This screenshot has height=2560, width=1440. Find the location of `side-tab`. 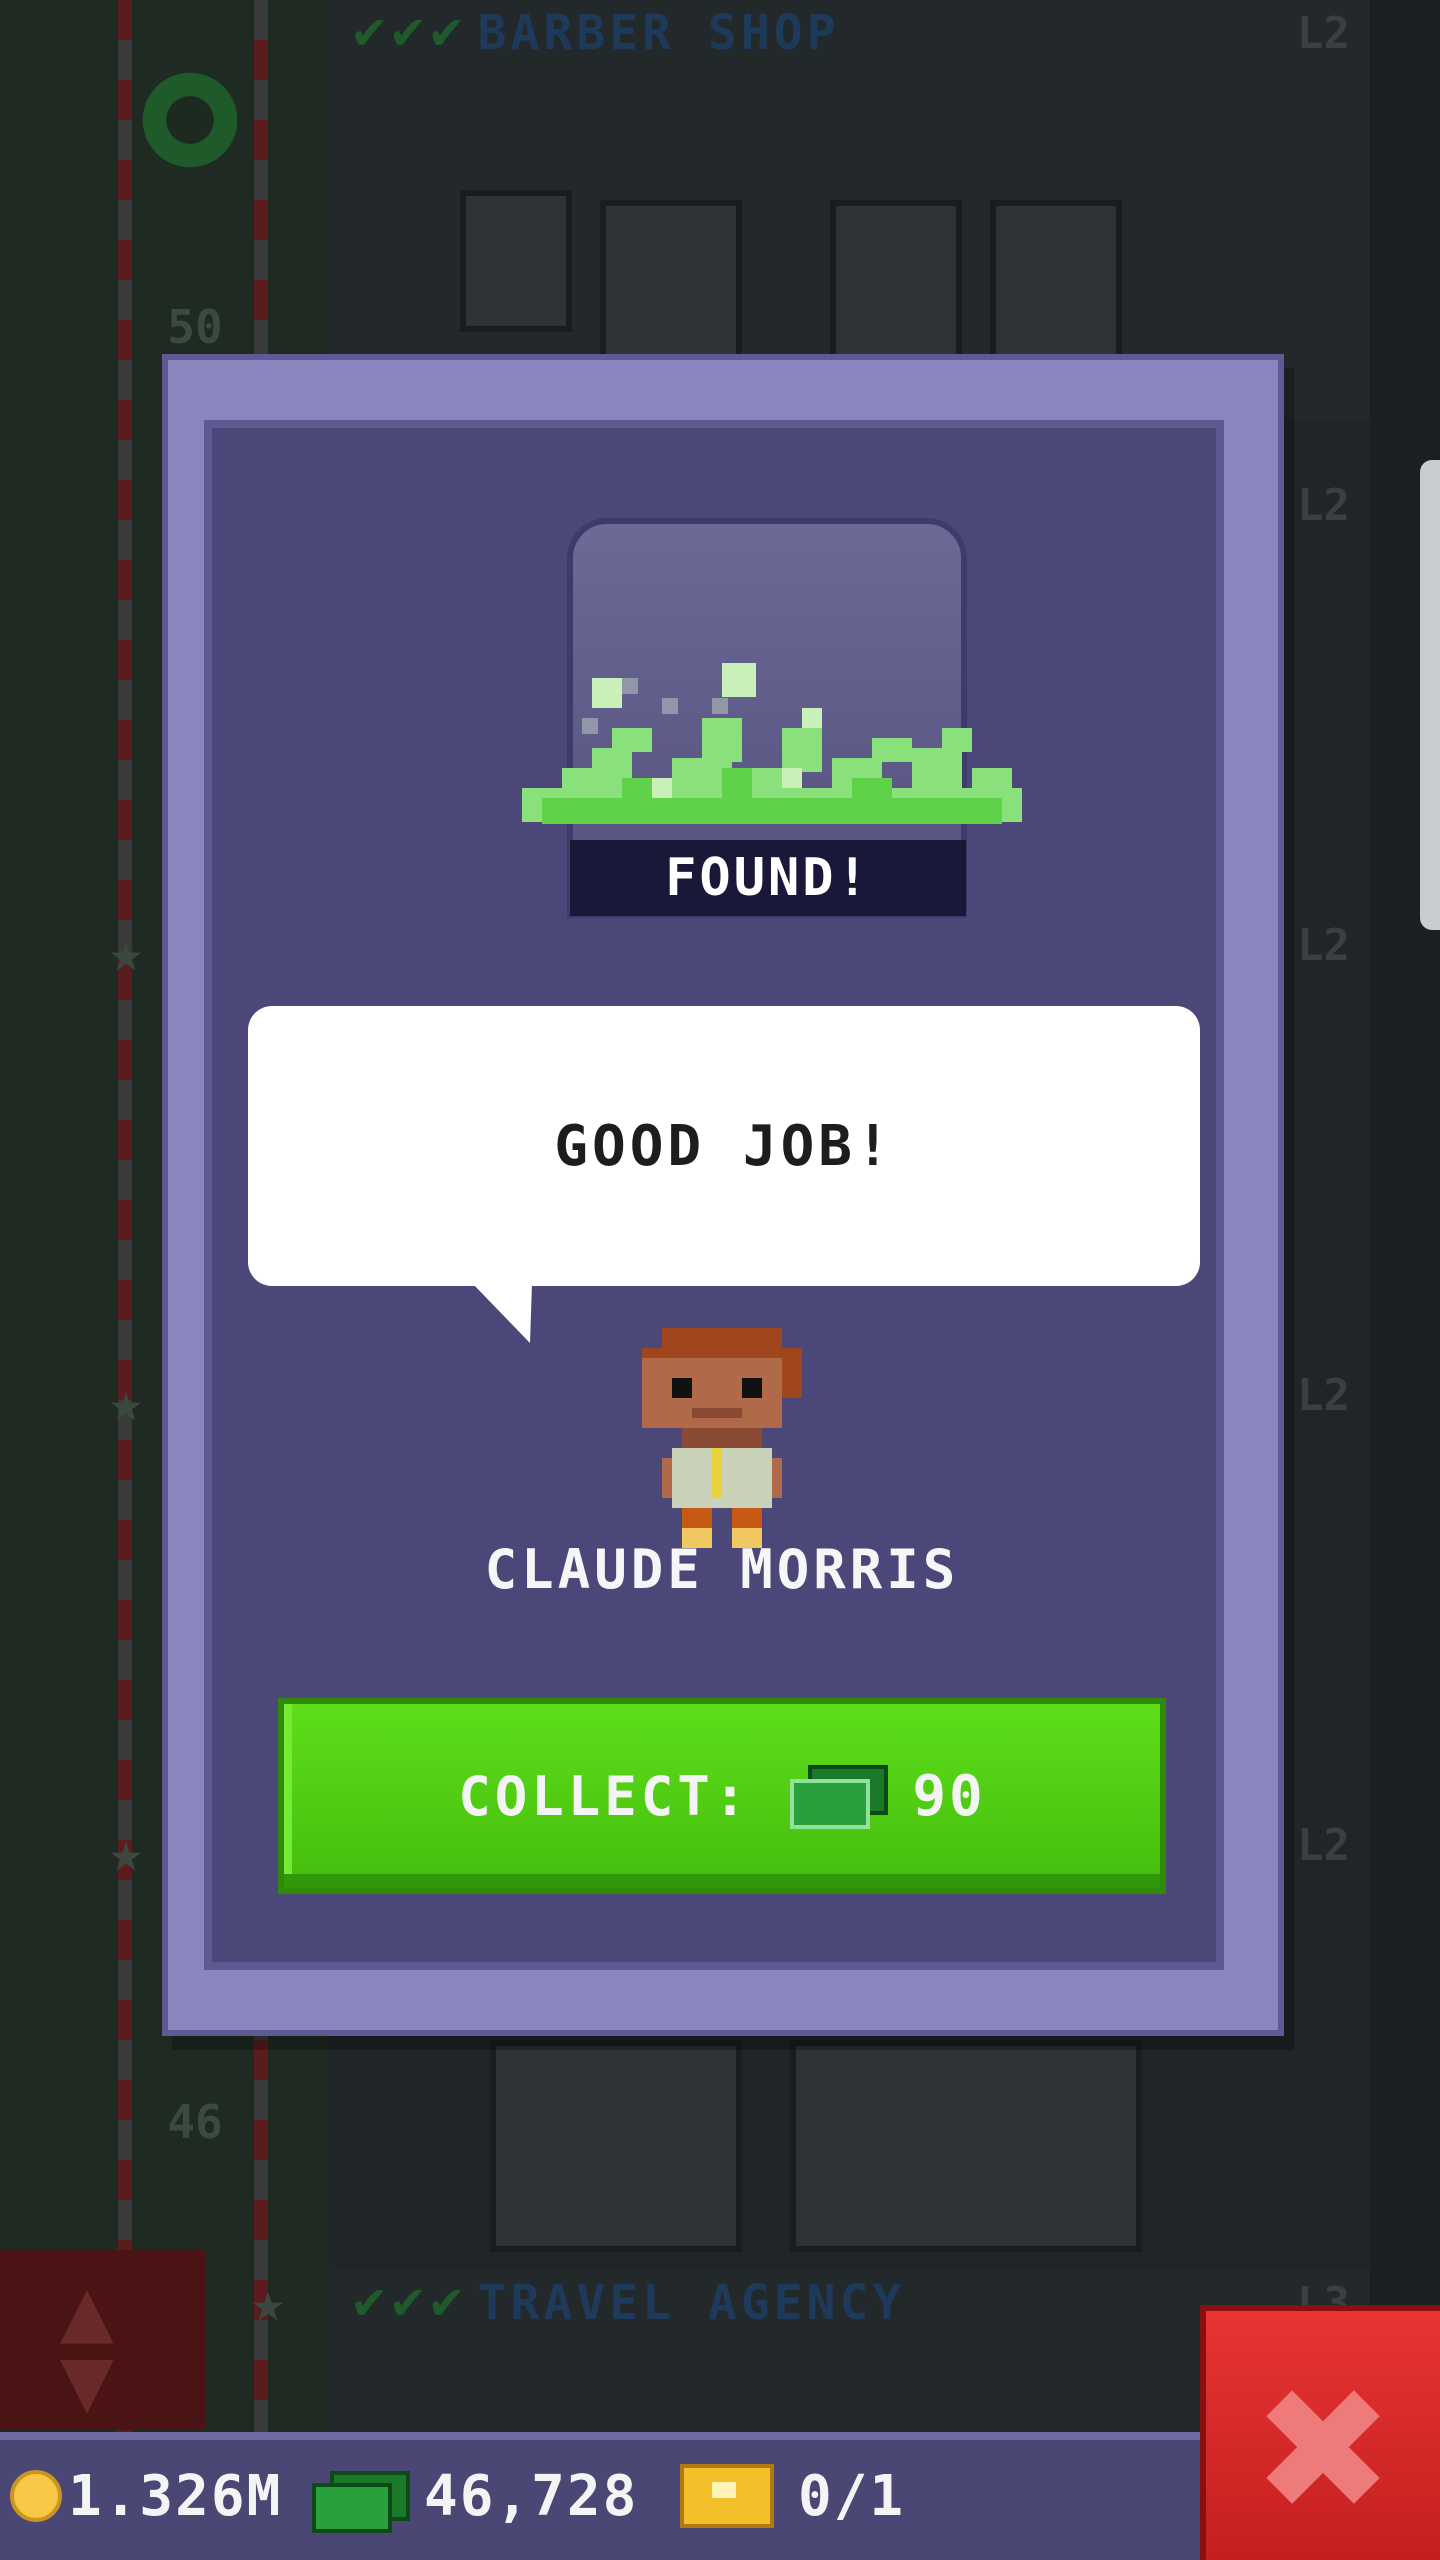

side-tab is located at coordinates (1430, 695).